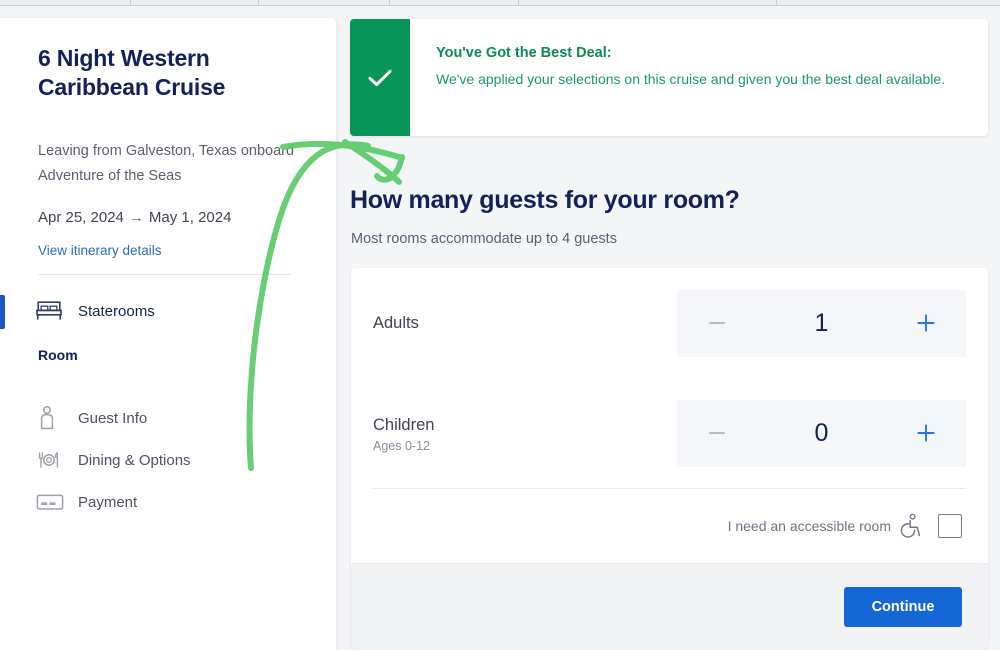  Describe the element at coordinates (116, 311) in the screenshot. I see `sidebar-item-label: Staterooms` at that location.